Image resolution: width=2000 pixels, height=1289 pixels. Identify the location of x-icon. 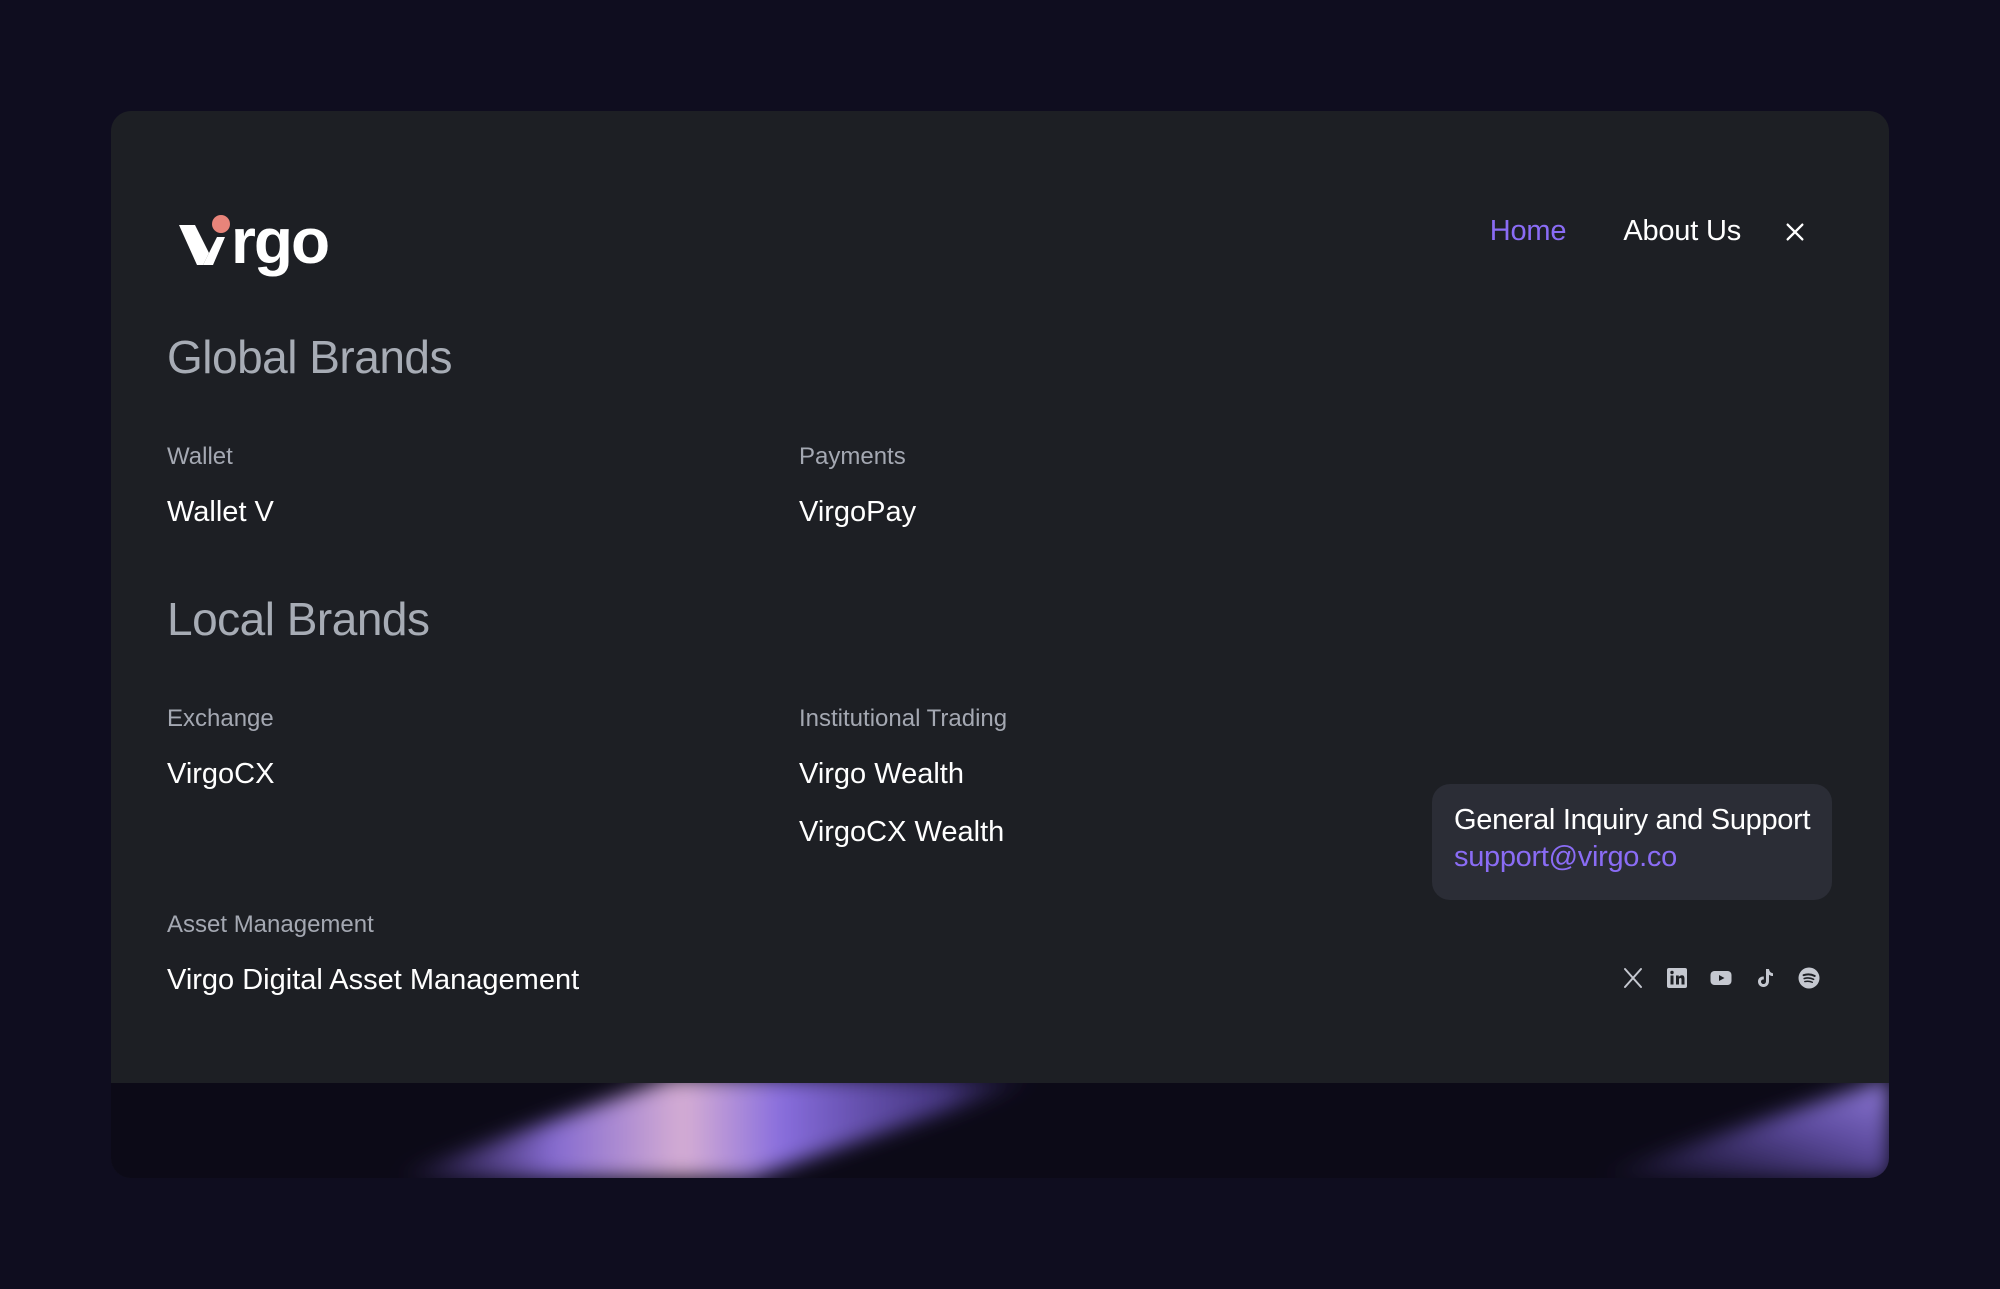
(1633, 978).